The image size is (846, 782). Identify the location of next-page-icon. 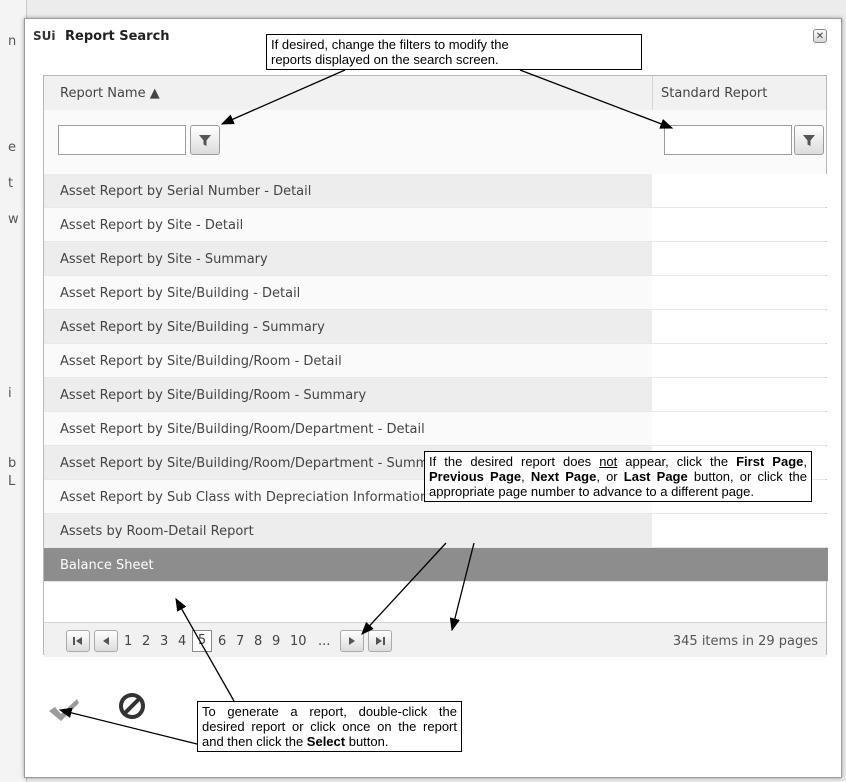
(352, 641).